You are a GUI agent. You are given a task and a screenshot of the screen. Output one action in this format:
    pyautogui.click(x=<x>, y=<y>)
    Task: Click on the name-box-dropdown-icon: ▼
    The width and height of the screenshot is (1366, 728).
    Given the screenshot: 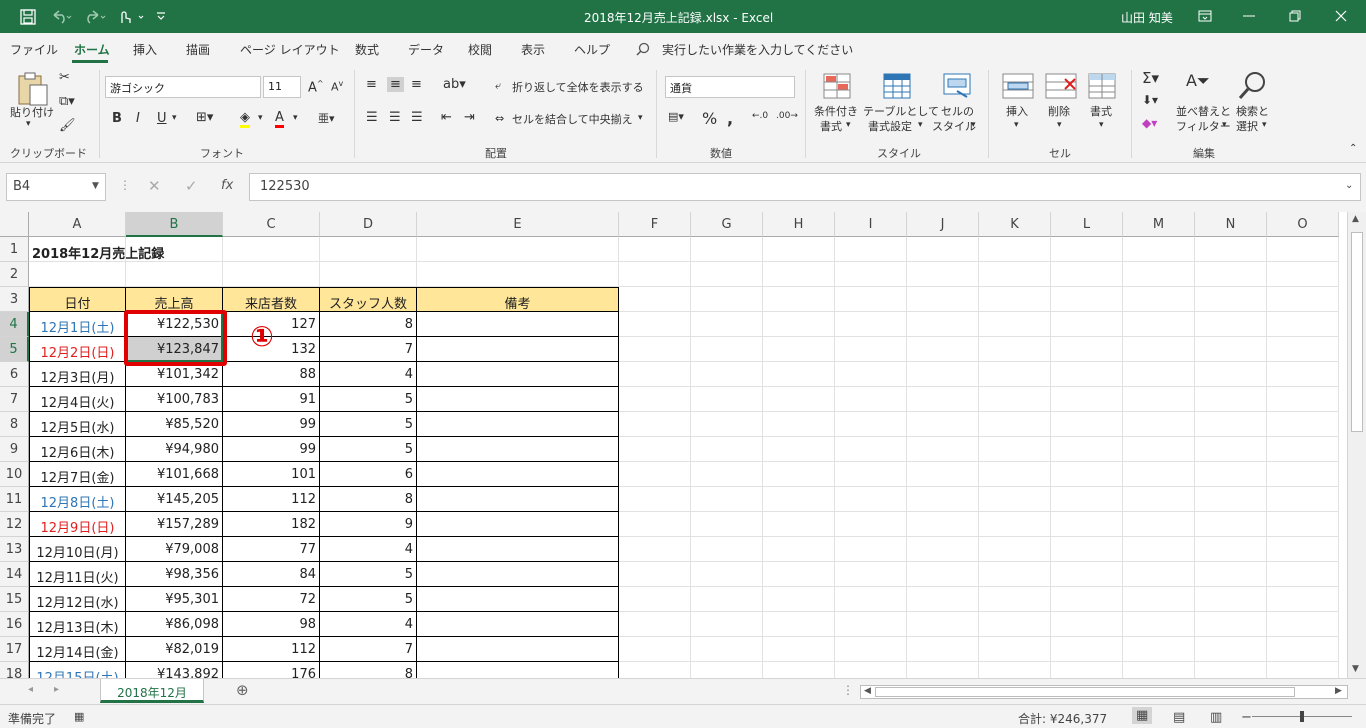 What is the action you would take?
    pyautogui.click(x=95, y=186)
    